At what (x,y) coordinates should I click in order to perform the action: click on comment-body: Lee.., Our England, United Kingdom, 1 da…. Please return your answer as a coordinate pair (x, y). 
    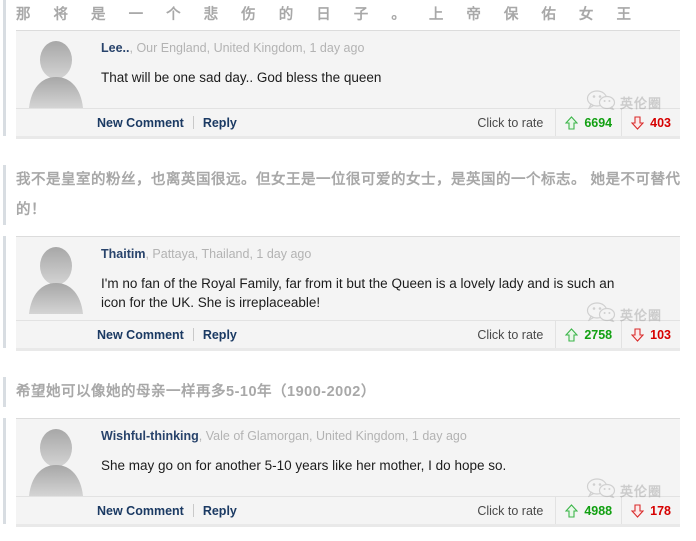
    Looking at the image, I should click on (348, 69).